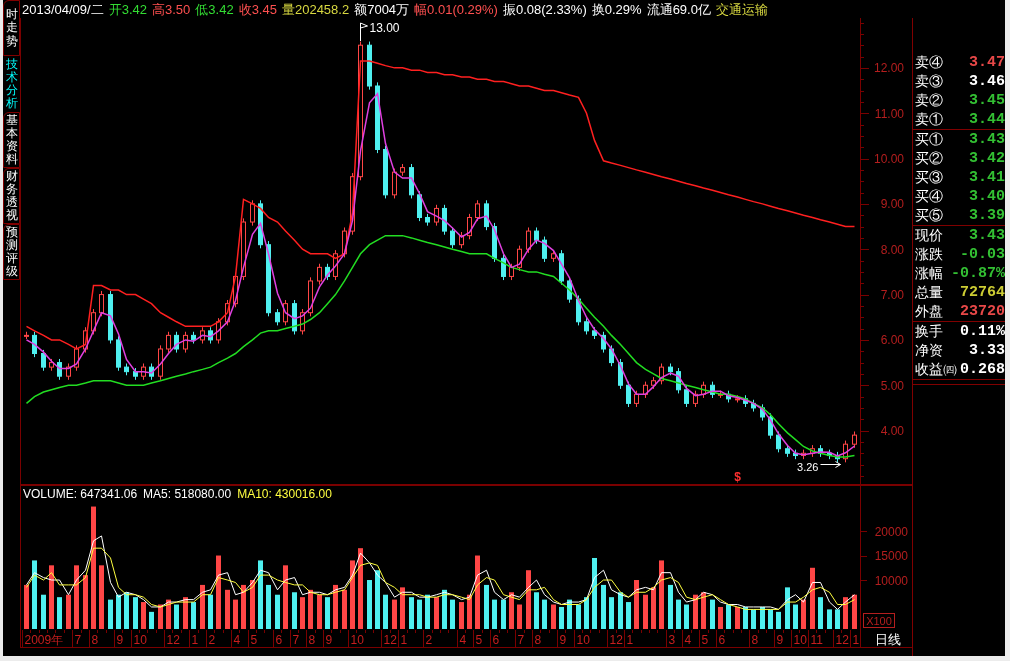  What do you see at coordinates (187, 494) in the screenshot?
I see `legend-label: MA5: 518080.00` at bounding box center [187, 494].